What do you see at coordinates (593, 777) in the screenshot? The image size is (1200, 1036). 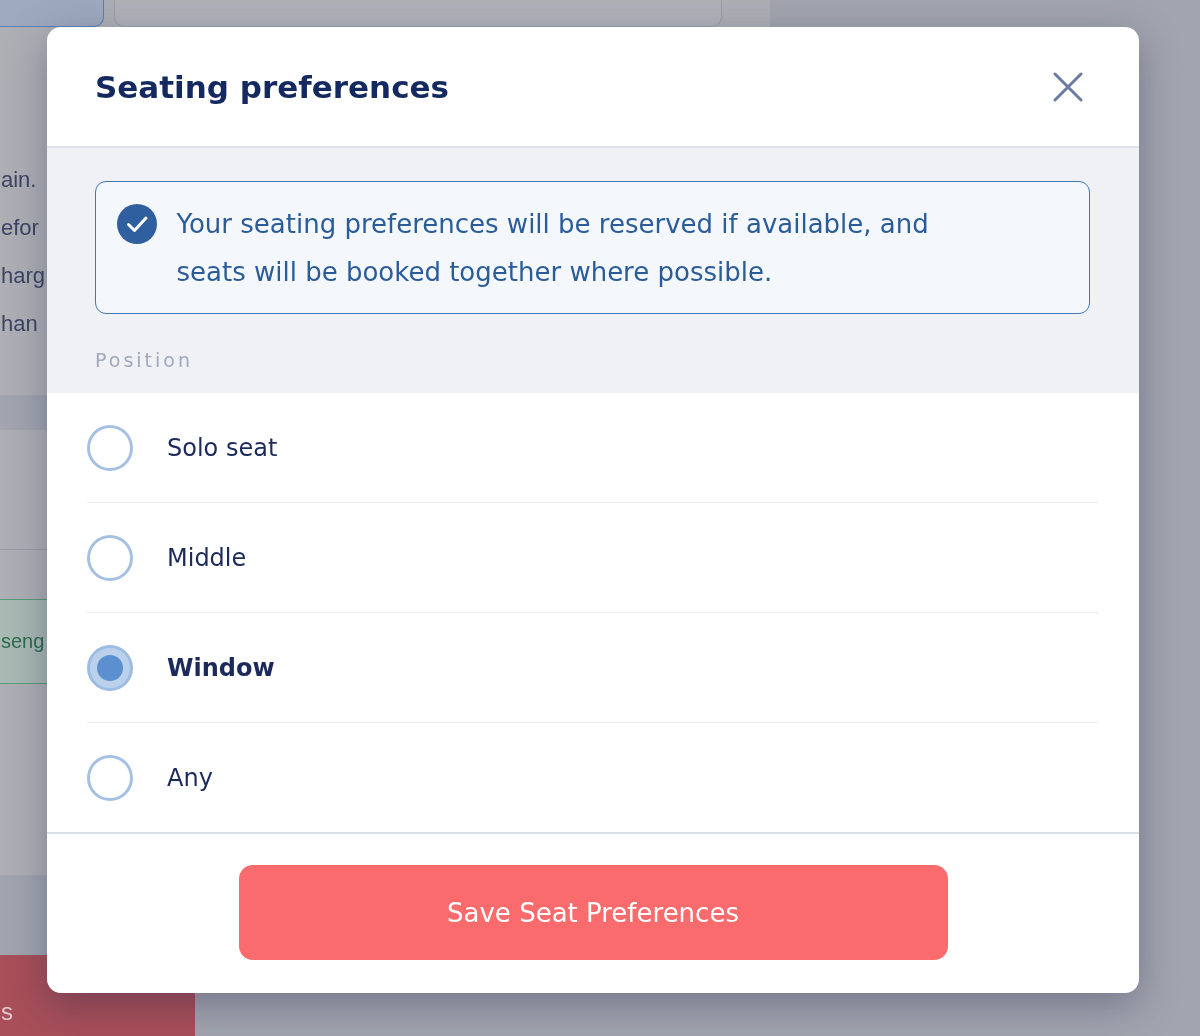 I see `radio-option: Any` at bounding box center [593, 777].